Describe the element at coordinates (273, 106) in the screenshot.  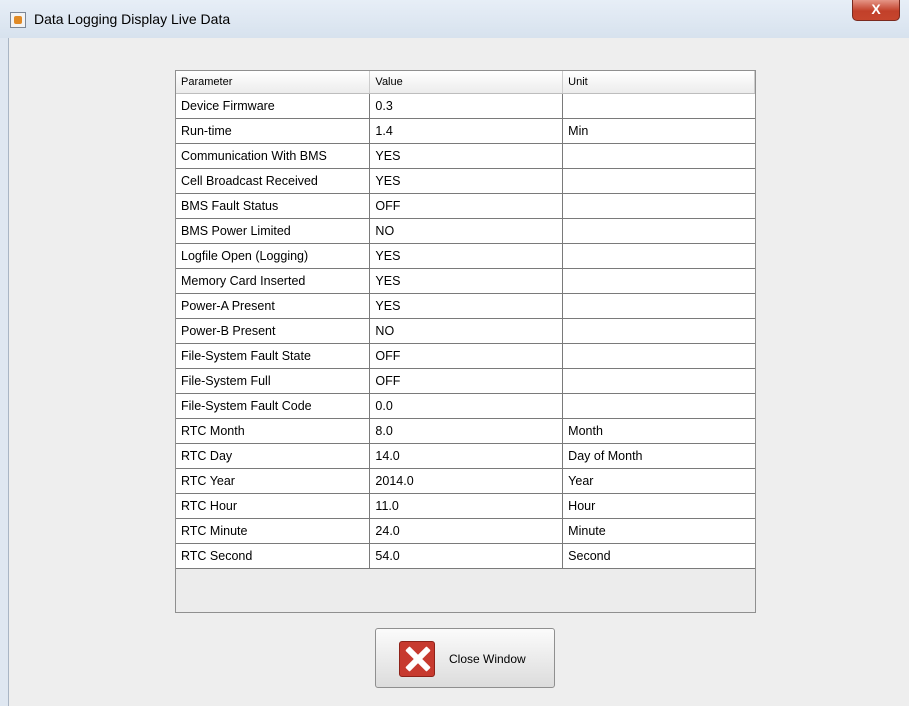
I see `parameter-cell: Device Firmware` at that location.